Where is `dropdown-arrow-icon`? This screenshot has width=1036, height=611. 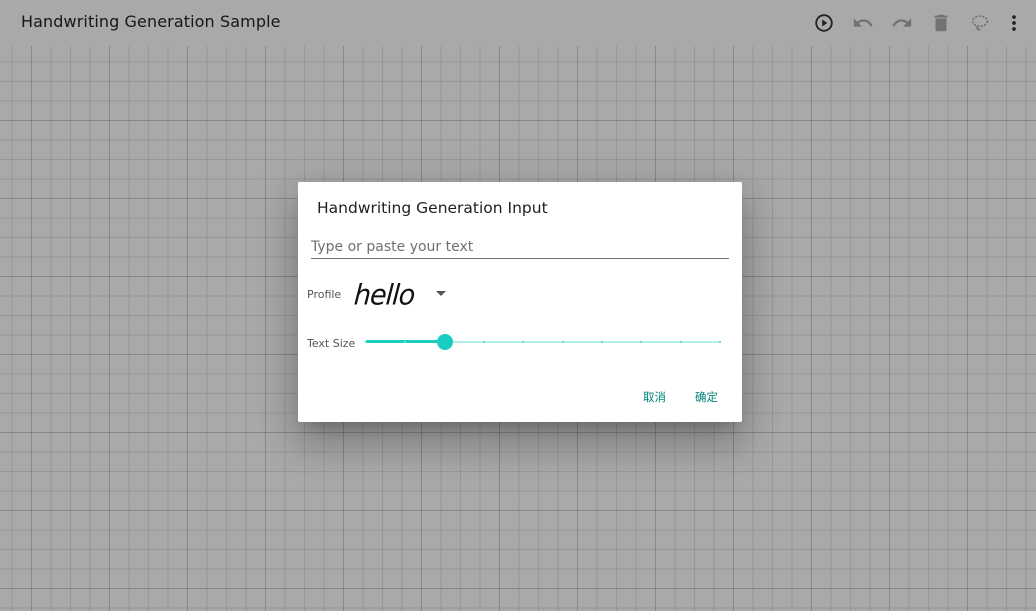 dropdown-arrow-icon is located at coordinates (441, 293).